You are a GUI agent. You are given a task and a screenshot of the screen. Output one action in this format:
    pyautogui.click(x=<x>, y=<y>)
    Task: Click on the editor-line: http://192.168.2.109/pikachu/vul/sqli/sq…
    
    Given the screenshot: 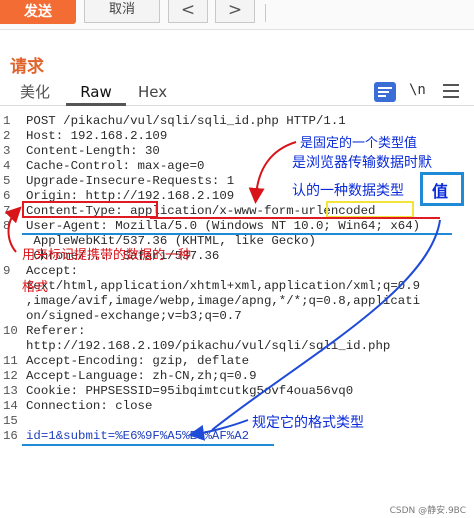 What is the action you would take?
    pyautogui.click(x=208, y=346)
    